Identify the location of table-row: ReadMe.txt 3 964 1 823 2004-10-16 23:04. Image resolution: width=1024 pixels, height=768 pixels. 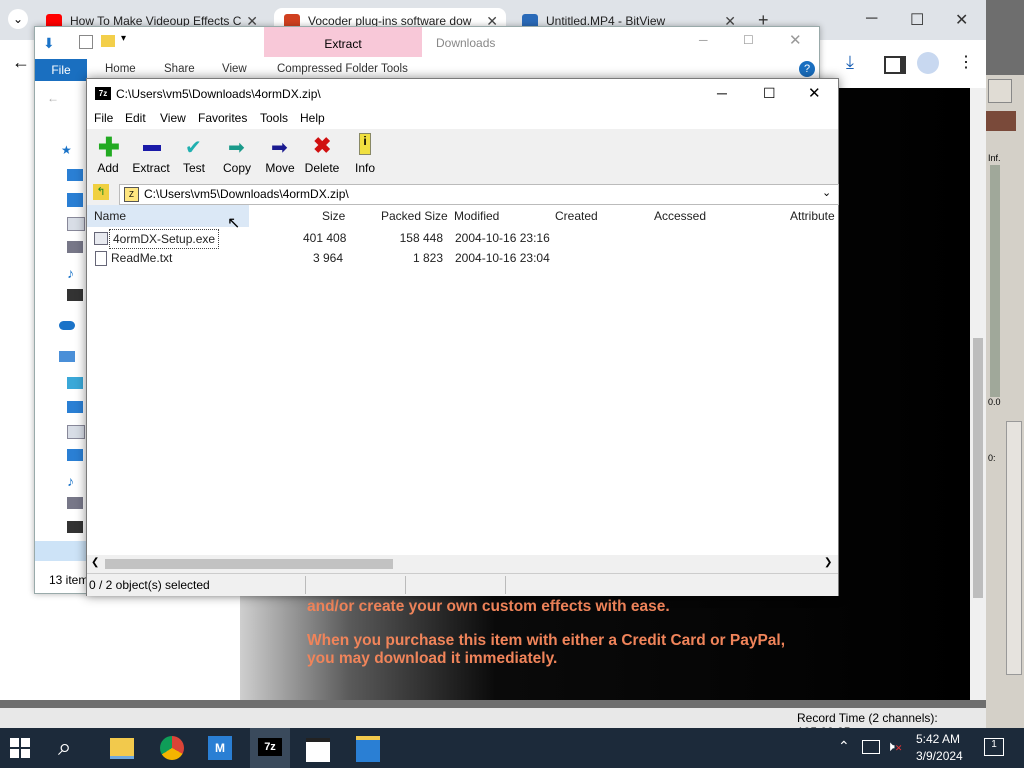
(462, 258).